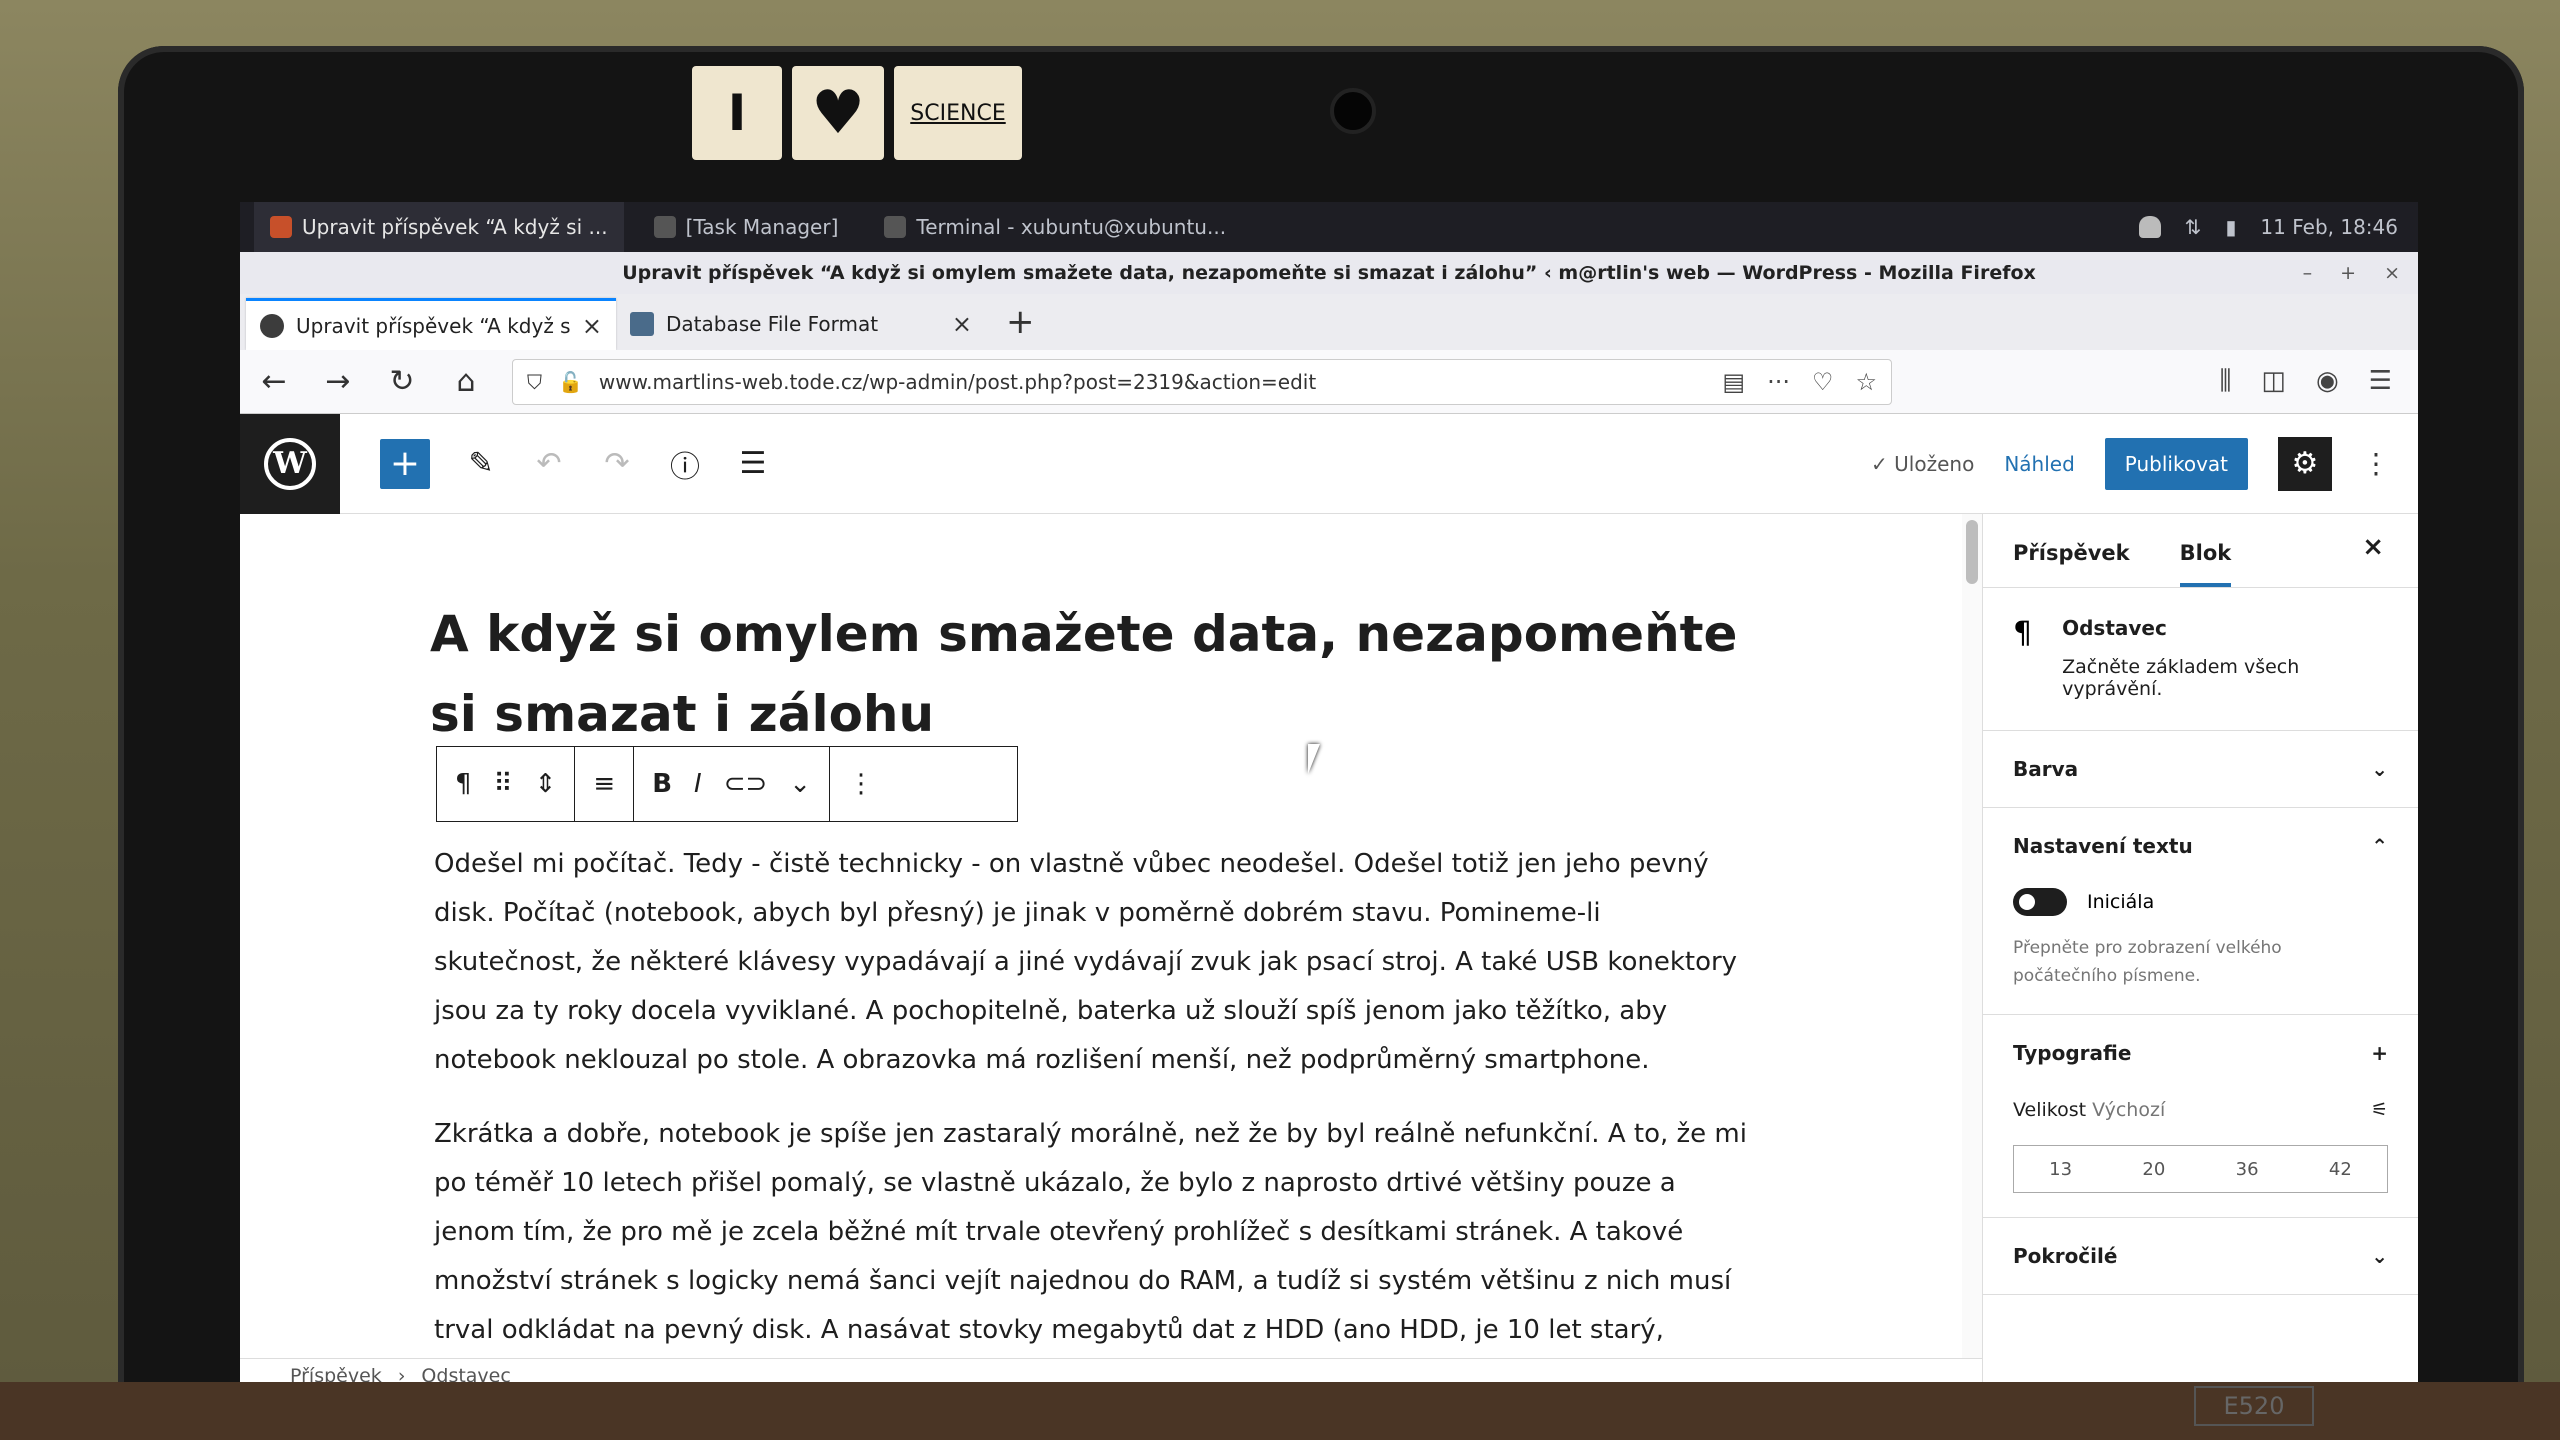 This screenshot has width=2560, height=1440. What do you see at coordinates (1320, 759) in the screenshot?
I see `mouse-cursor` at bounding box center [1320, 759].